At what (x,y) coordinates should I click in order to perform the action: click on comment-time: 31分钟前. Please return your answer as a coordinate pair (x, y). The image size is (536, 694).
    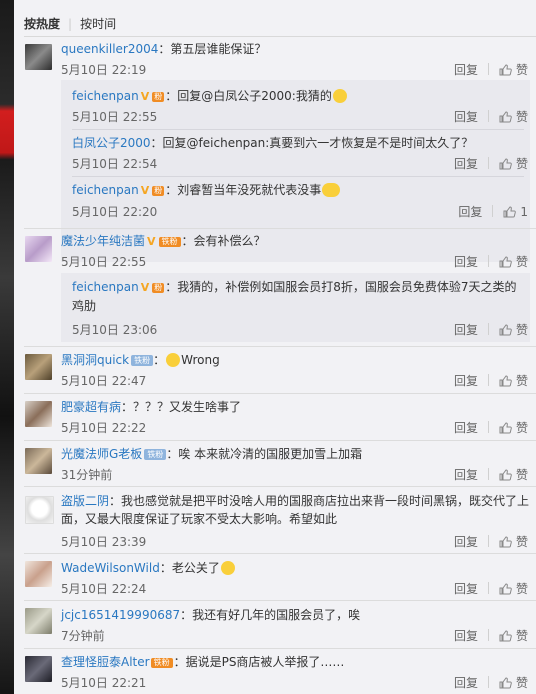
    Looking at the image, I should click on (87, 475).